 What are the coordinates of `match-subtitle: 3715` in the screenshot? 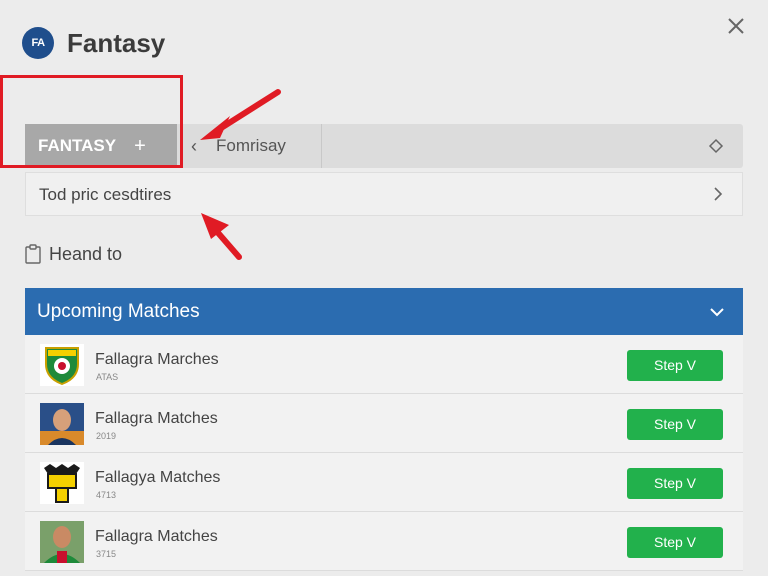 It's located at (106, 554).